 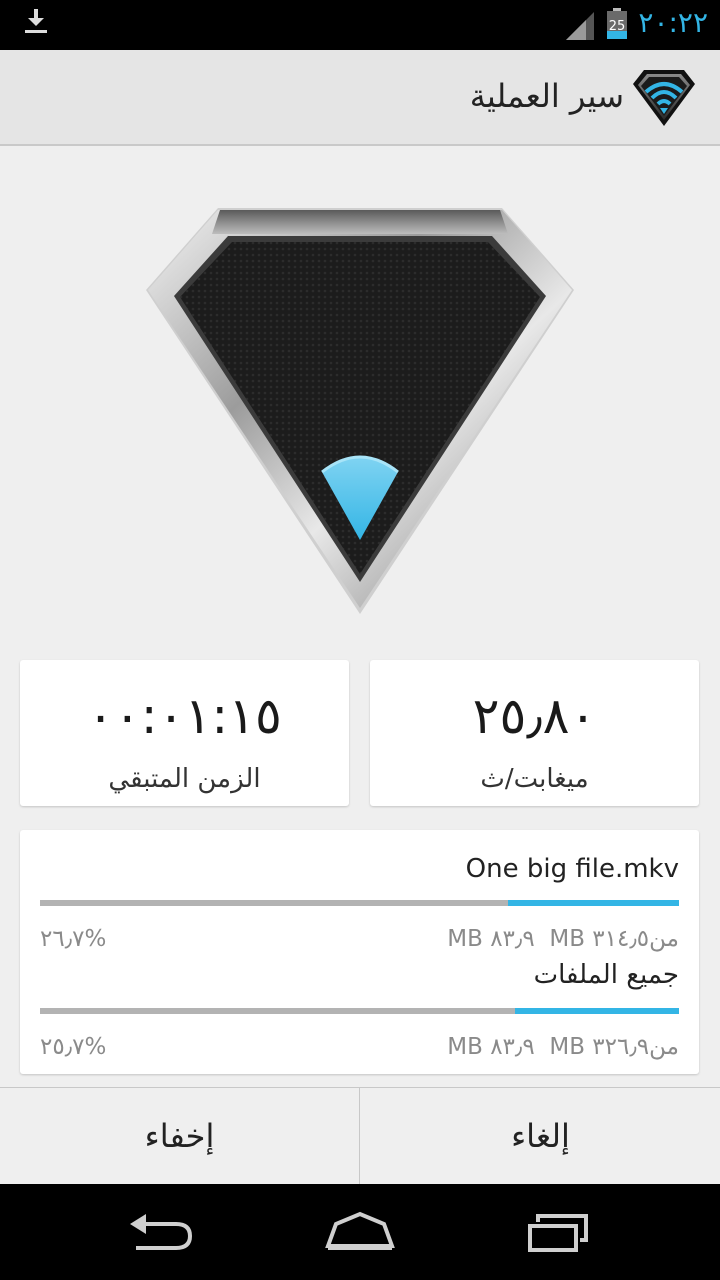 What do you see at coordinates (614, 1047) in the screenshot?
I see `all-files-total: من٣٢٦٫٩ MB` at bounding box center [614, 1047].